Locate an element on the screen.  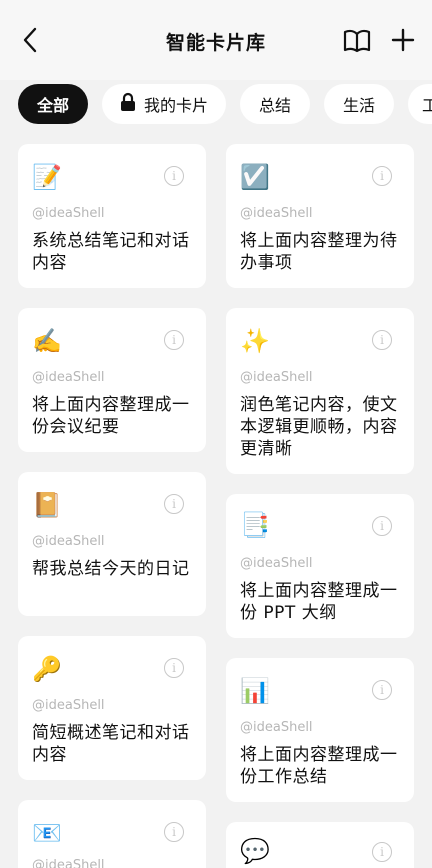
prompt-card: ✨ i @ideaShell 润色笔记内容，使文本逻辑更顺畅，内容更清晰 is located at coordinates (320, 391).